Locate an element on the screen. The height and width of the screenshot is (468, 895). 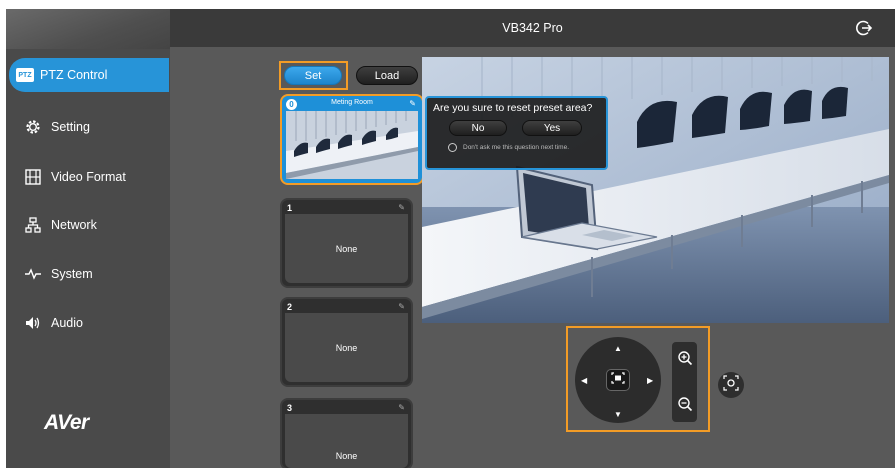
preset-number: 2 is located at coordinates (290, 307).